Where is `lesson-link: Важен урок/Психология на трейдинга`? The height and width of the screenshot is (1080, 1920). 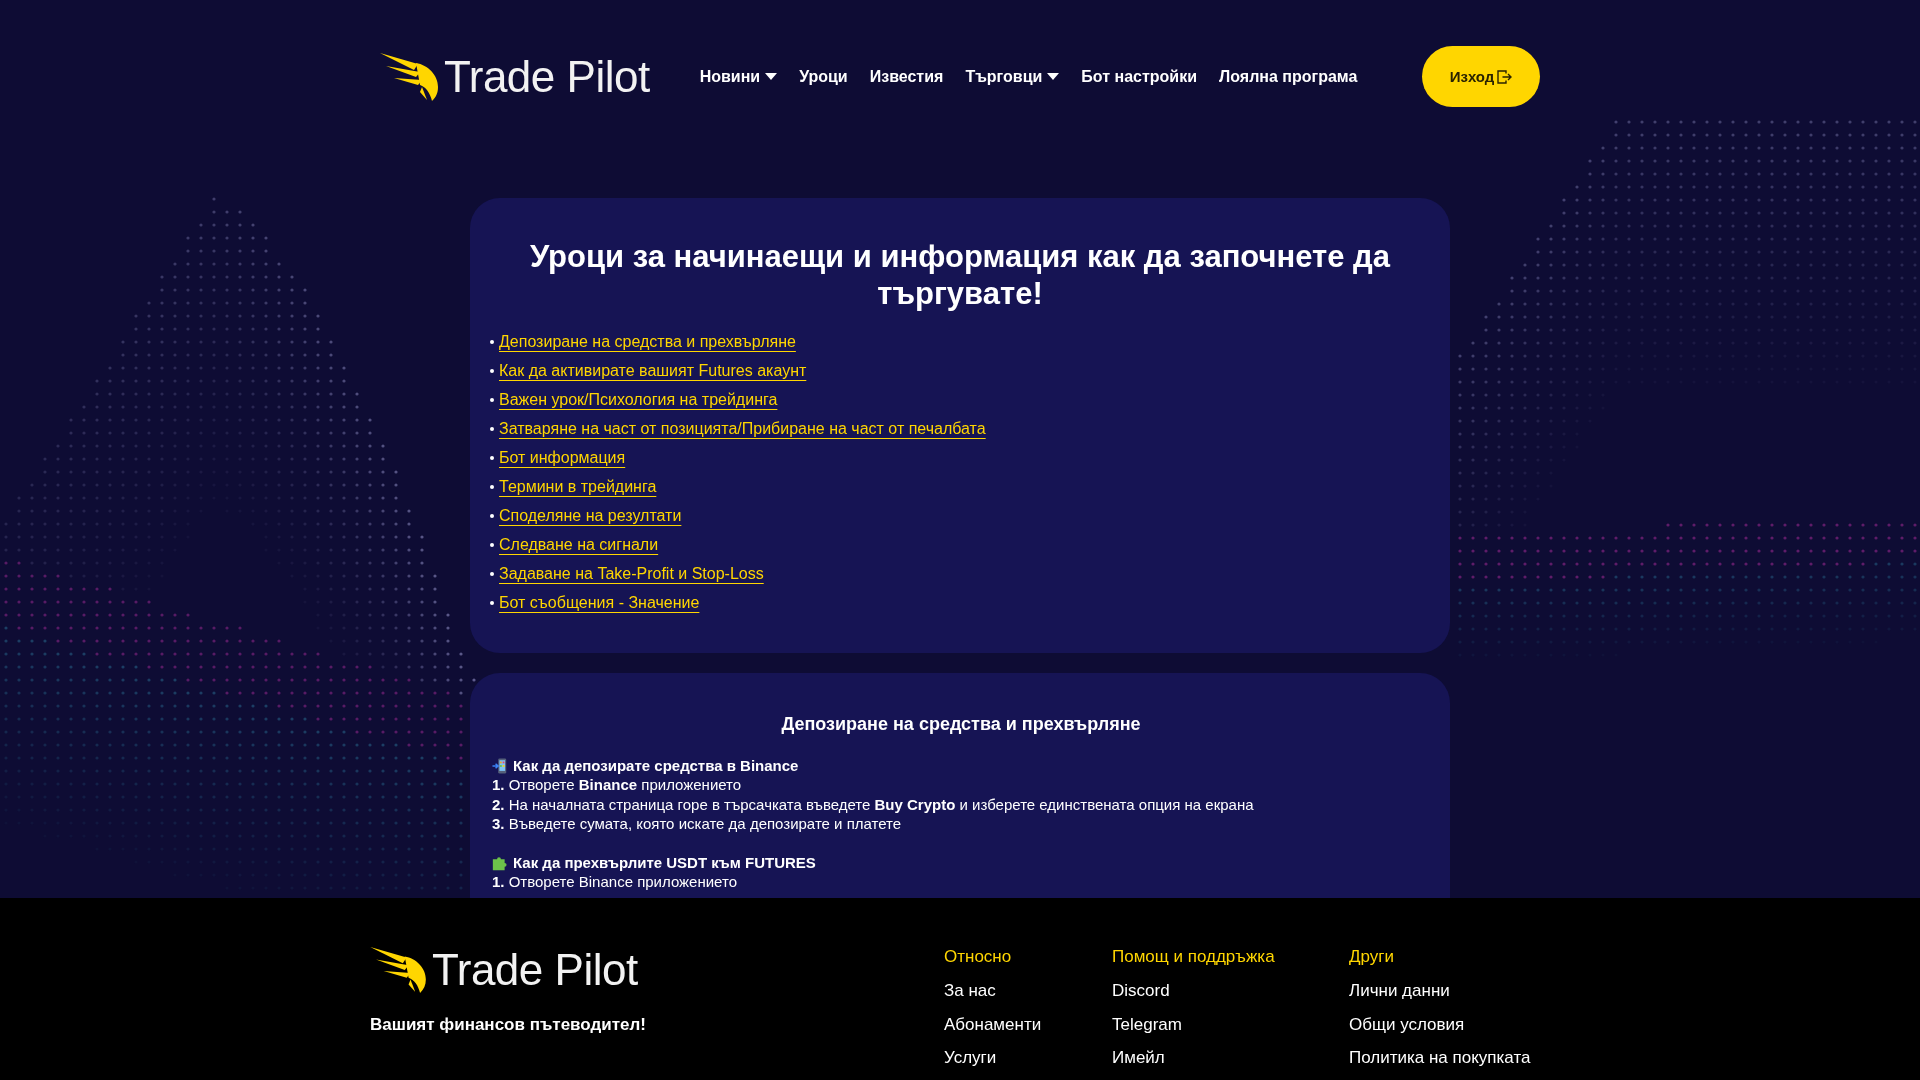
lesson-link: Важен урок/Психология на трейдинга is located at coordinates (638, 399).